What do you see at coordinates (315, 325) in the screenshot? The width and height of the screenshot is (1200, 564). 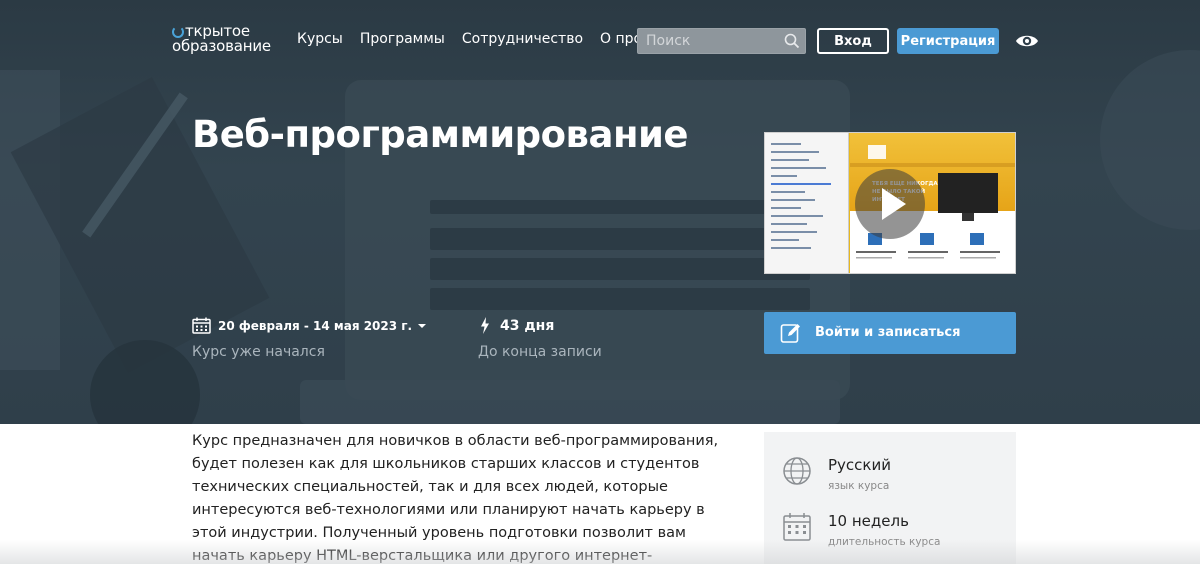 I see `course-dates: 20 февраля - 14 мая 2023 г.` at bounding box center [315, 325].